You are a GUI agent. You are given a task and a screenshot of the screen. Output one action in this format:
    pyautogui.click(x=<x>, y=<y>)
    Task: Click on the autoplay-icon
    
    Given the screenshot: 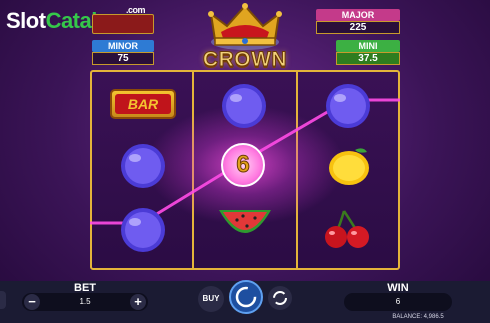 What is the action you would take?
    pyautogui.click(x=280, y=298)
    